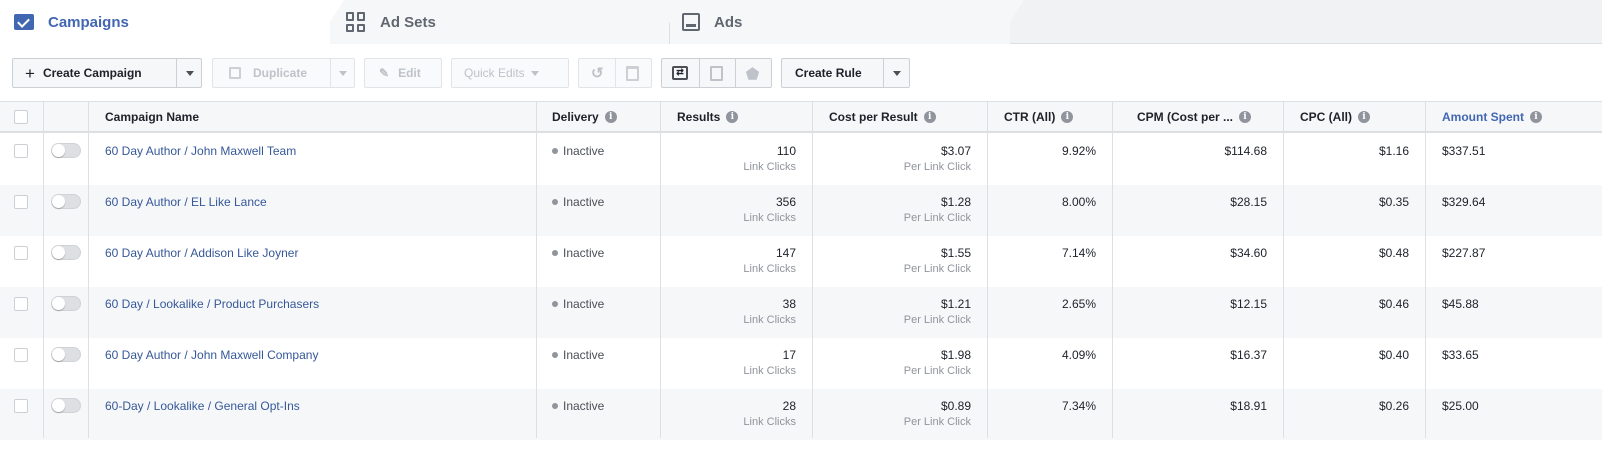 This screenshot has height=462, width=1602. Describe the element at coordinates (92, 73) in the screenshot. I see `create-campaign-label: Create Campaign` at that location.